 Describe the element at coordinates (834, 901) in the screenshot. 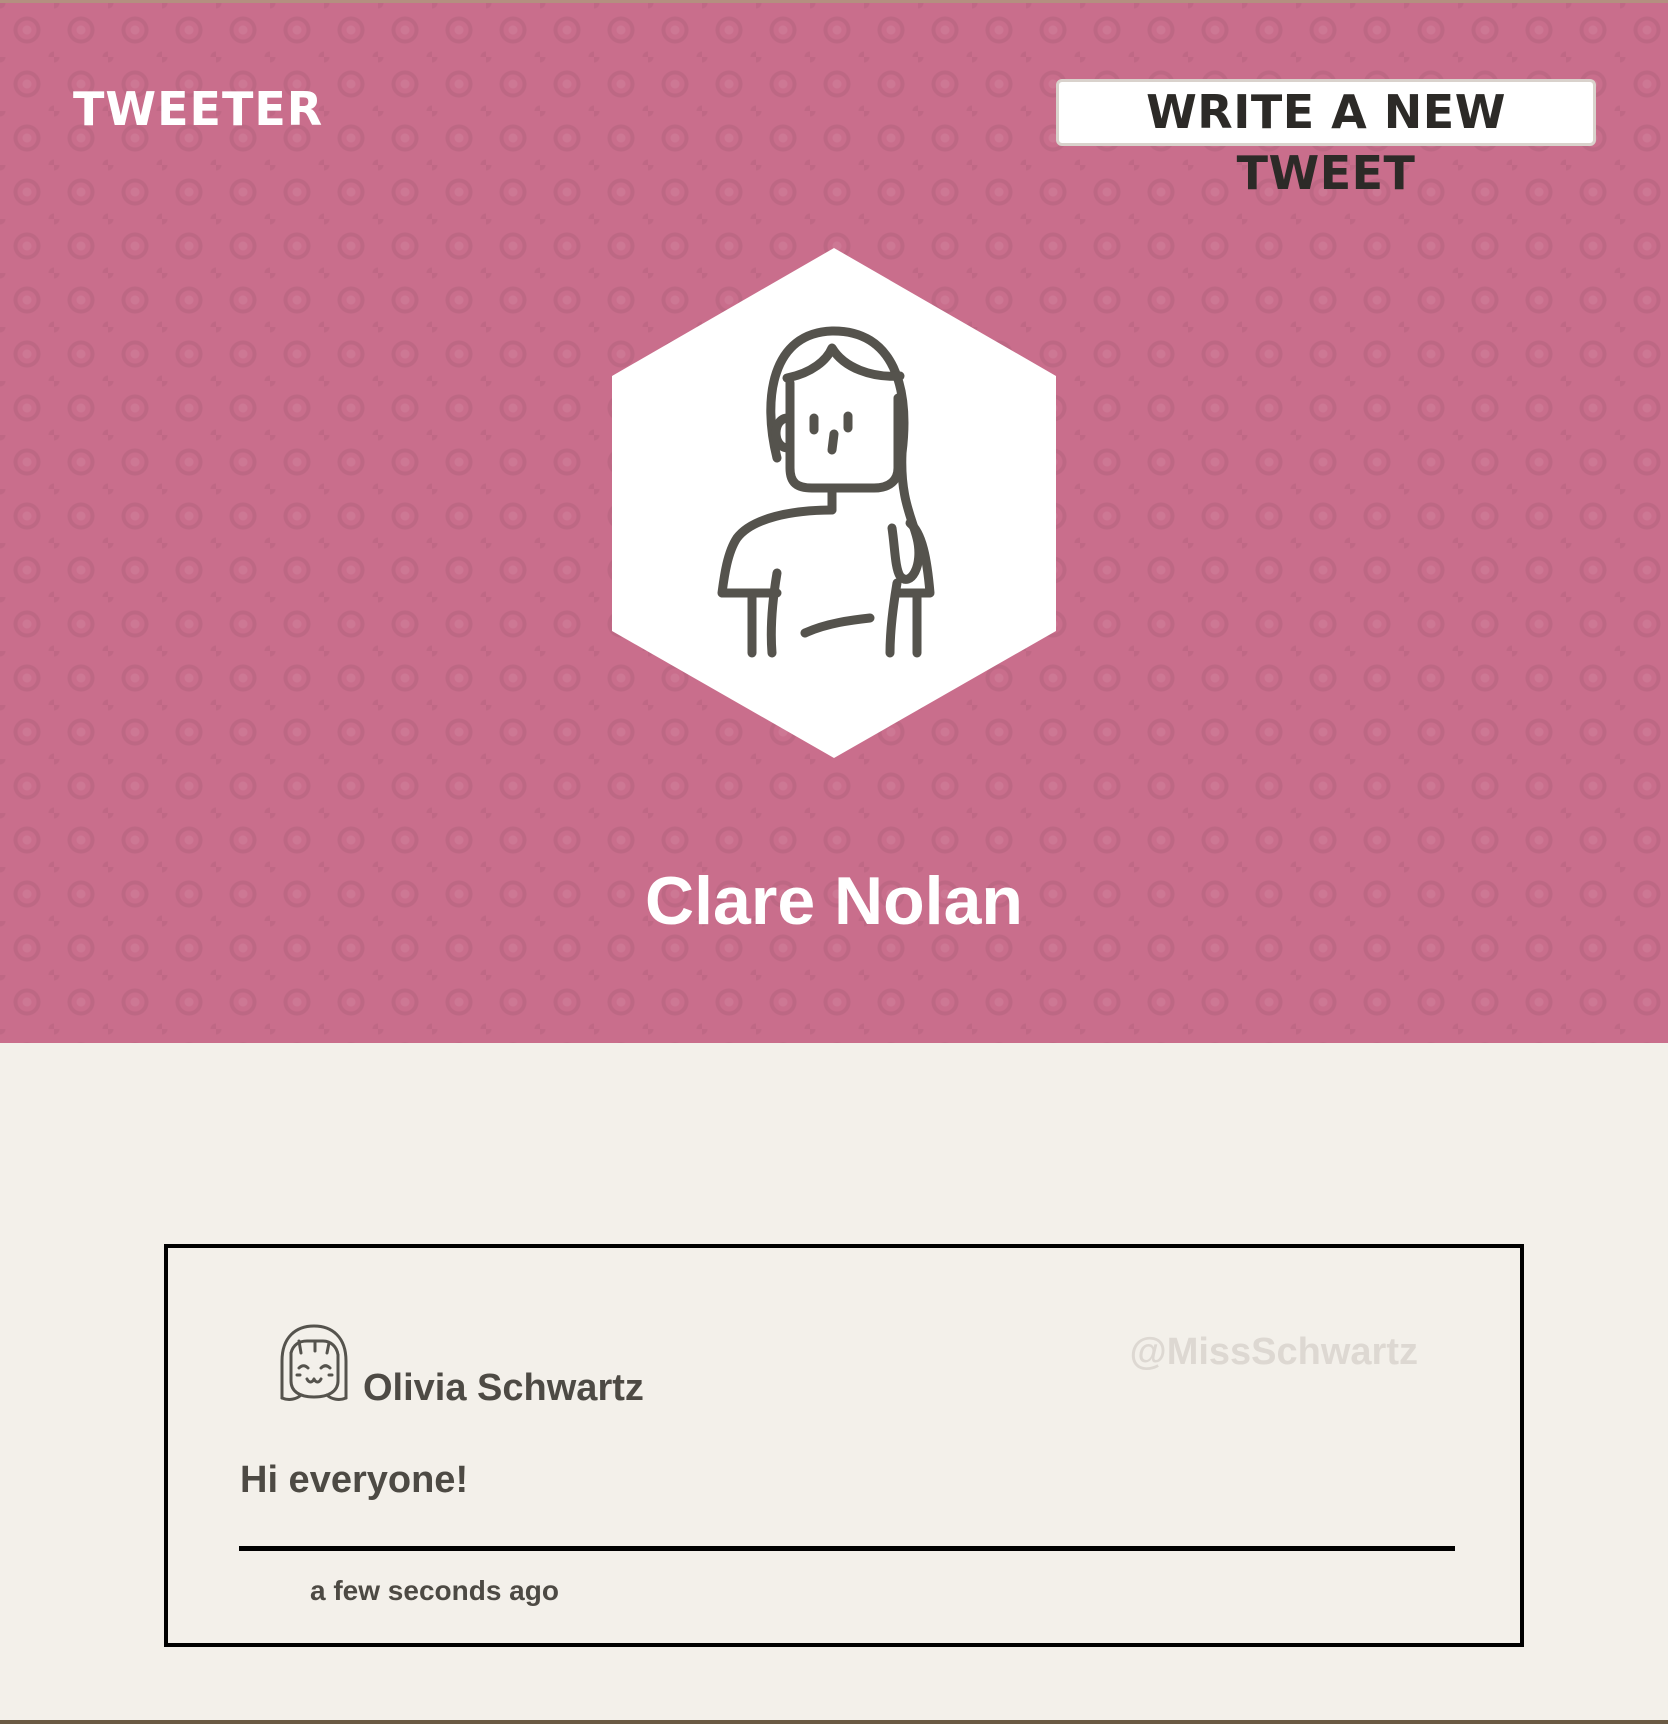

I see `profile-name: Clare Nolan` at that location.